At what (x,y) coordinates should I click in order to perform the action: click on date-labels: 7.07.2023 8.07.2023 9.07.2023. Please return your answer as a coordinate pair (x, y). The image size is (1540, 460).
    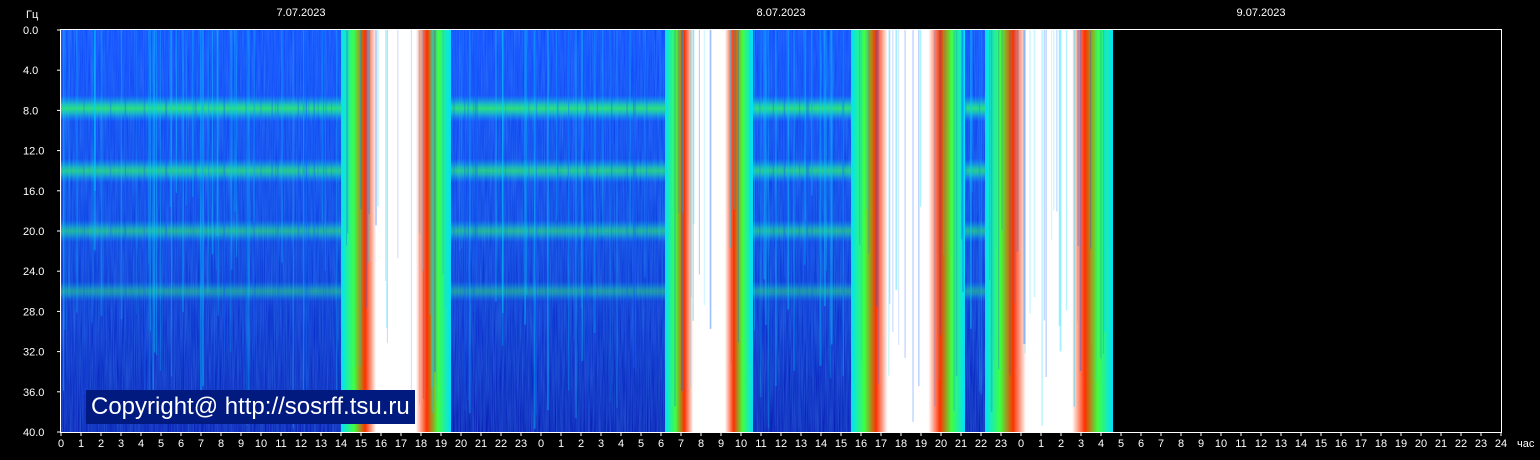
    Looking at the image, I should click on (781, 13).